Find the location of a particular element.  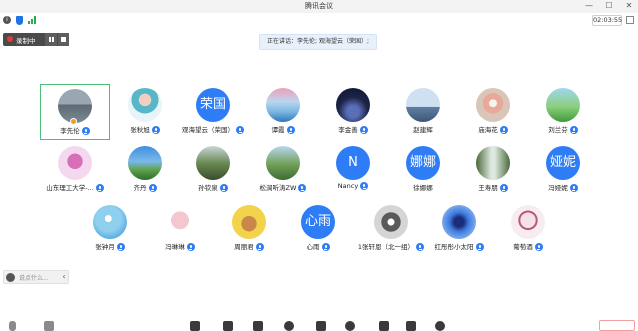

apps-icon is located at coordinates (384, 326).